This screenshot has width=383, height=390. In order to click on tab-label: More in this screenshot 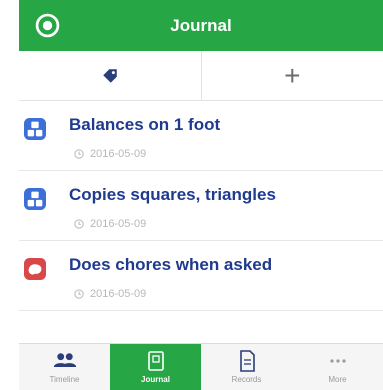, I will do `click(337, 379)`.